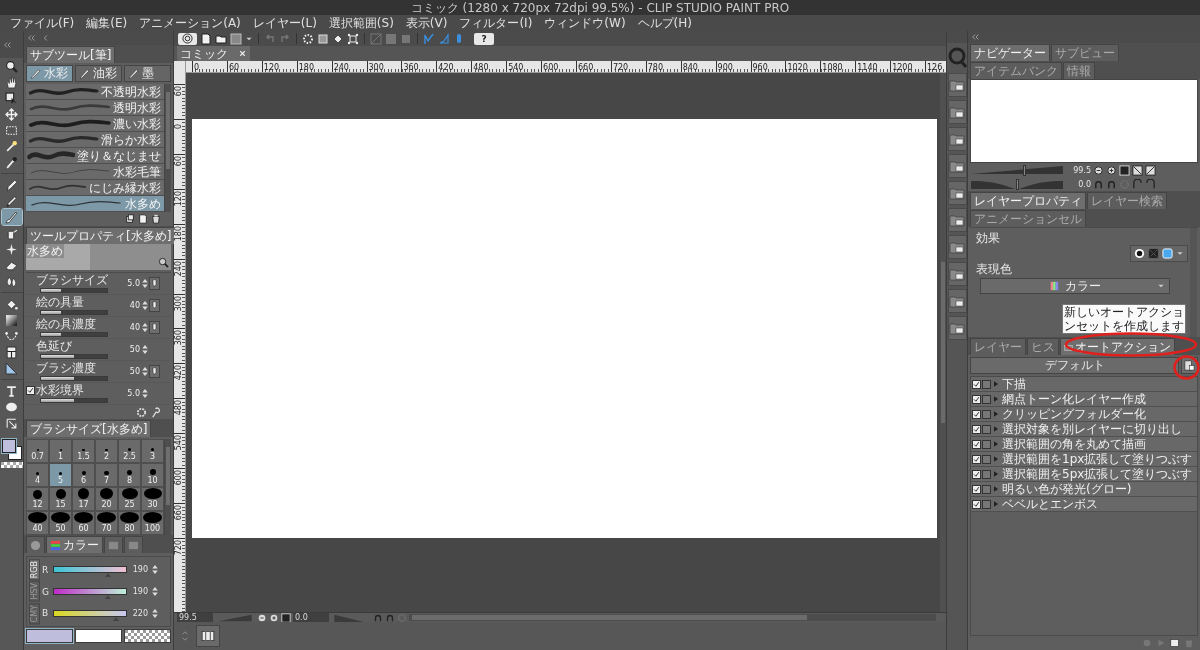 This screenshot has width=1200, height=650. Describe the element at coordinates (1084, 384) in the screenshot. I see `action-item: 下描` at that location.